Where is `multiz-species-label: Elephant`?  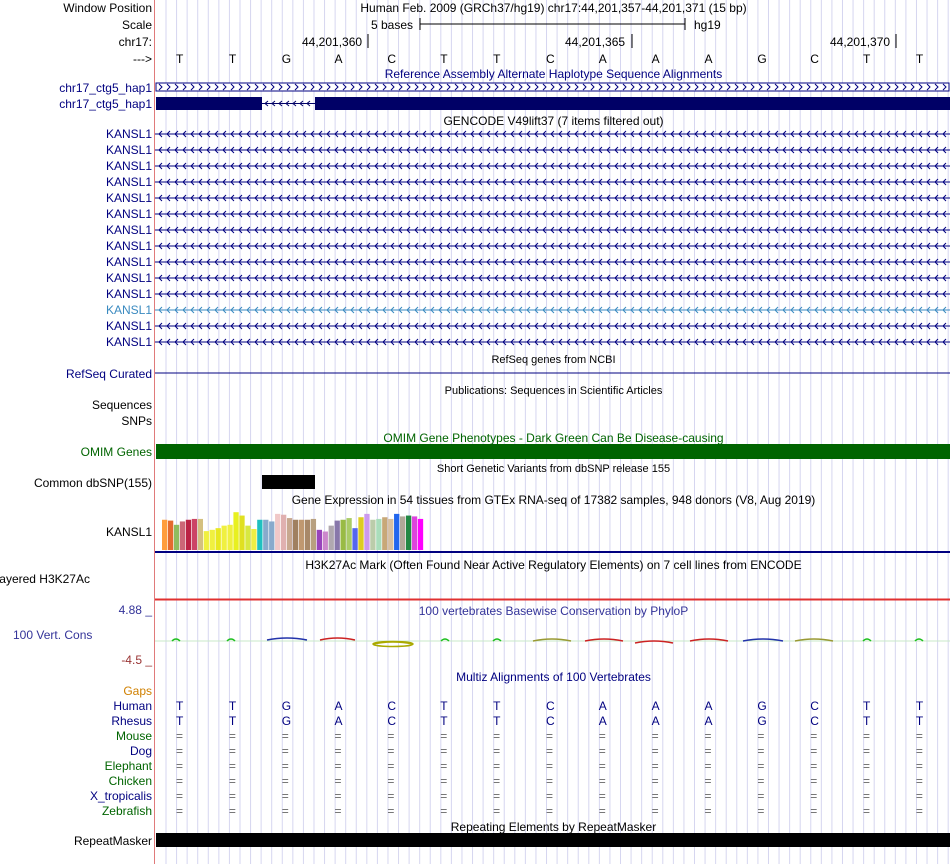
multiz-species-label: Elephant is located at coordinates (76, 766).